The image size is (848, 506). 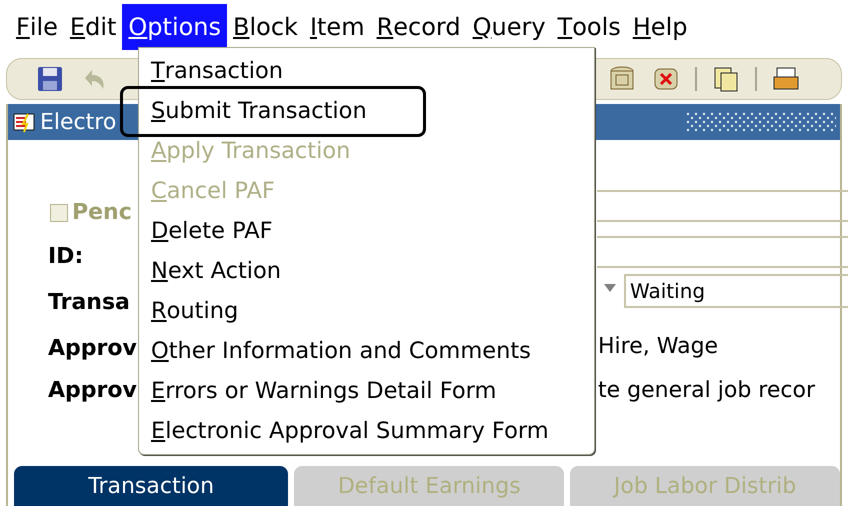 I want to click on menu-option: Routing, so click(x=194, y=312).